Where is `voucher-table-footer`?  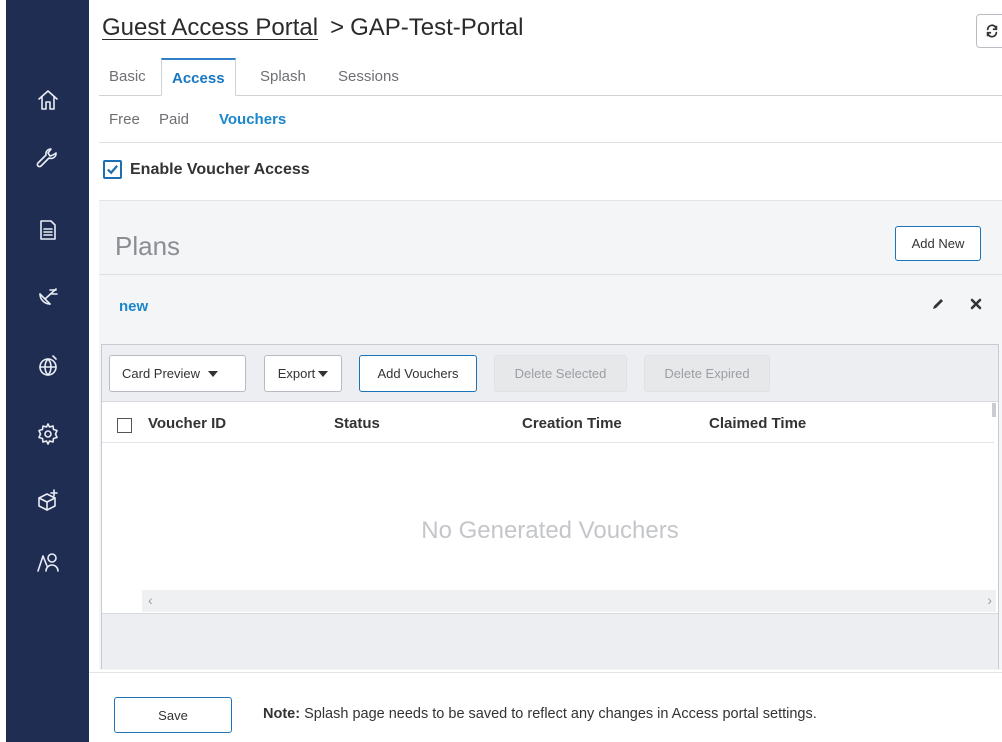 voucher-table-footer is located at coordinates (550, 641).